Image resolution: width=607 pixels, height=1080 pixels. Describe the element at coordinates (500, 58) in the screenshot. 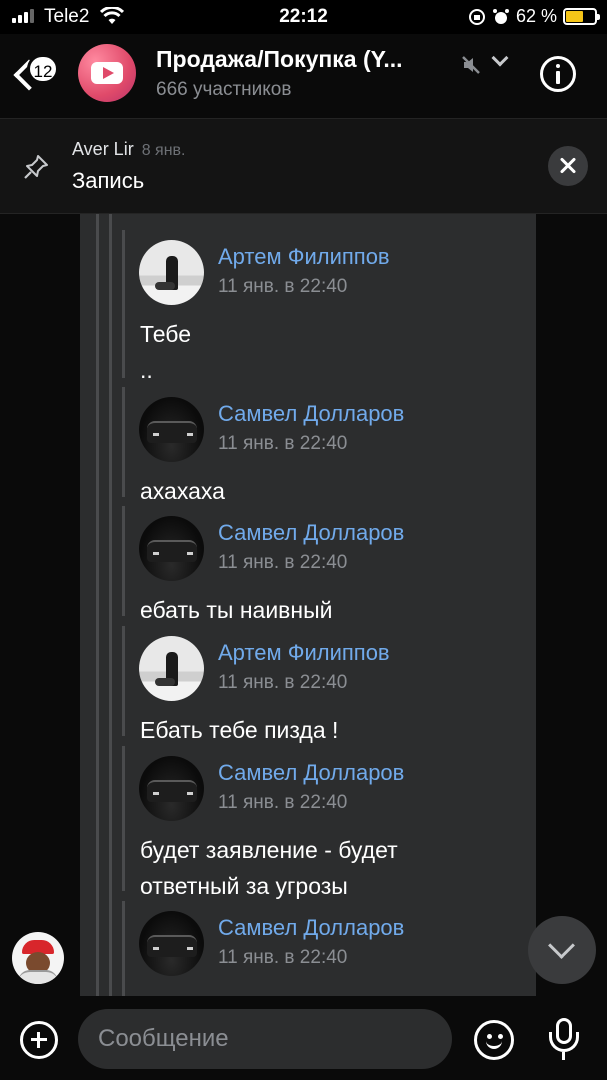

I see `chevron-down-icon` at that location.